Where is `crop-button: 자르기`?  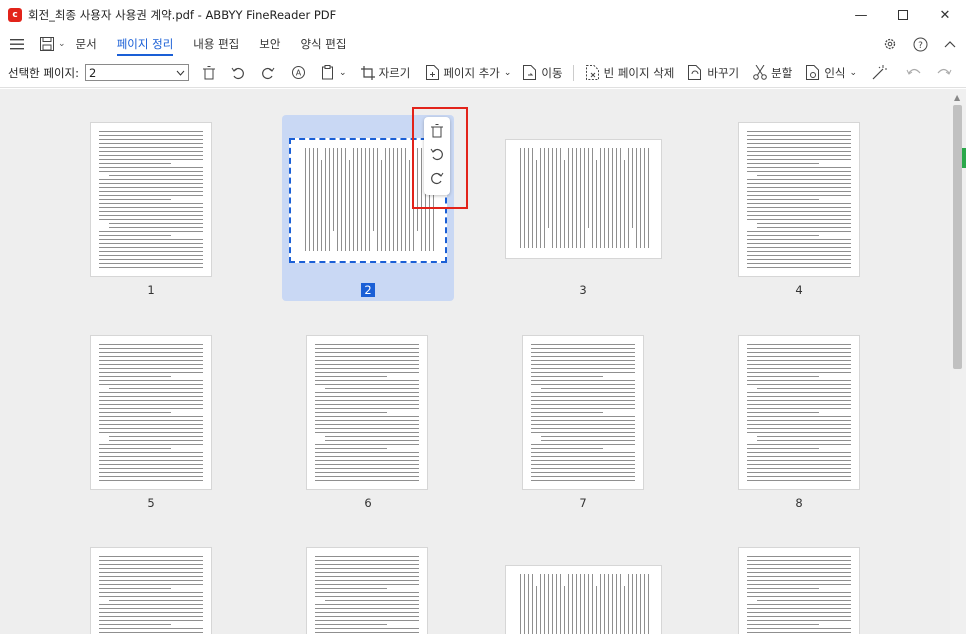
crop-button: 자르기 is located at coordinates (385, 73).